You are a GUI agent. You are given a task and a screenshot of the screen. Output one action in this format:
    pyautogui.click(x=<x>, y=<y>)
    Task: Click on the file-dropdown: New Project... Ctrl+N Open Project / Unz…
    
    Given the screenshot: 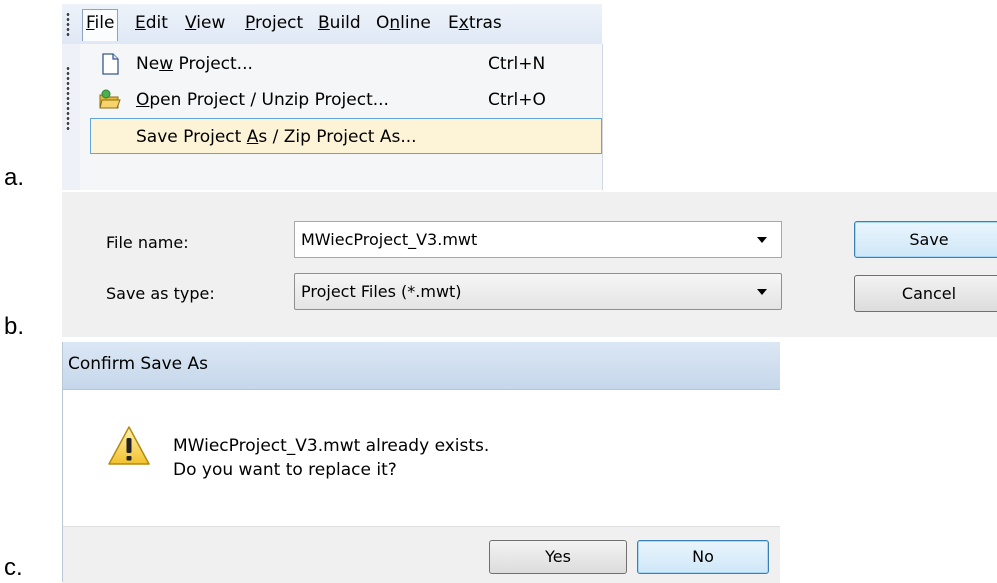 What is the action you would take?
    pyautogui.click(x=341, y=117)
    